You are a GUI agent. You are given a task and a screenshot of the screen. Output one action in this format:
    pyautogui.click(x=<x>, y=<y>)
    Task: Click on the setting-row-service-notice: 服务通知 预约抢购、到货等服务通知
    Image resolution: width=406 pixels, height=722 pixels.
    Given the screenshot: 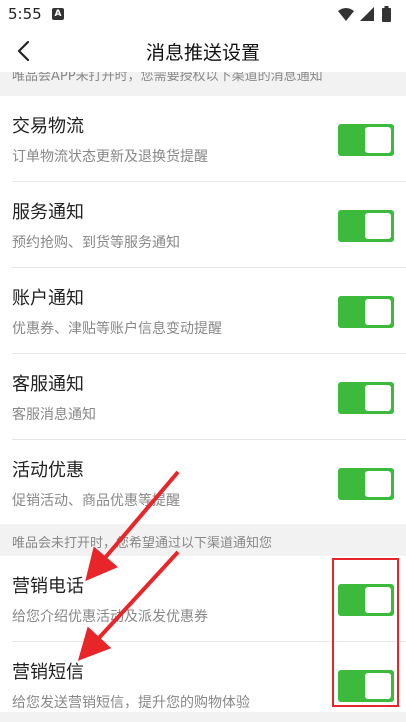 What is the action you would take?
    pyautogui.click(x=203, y=225)
    